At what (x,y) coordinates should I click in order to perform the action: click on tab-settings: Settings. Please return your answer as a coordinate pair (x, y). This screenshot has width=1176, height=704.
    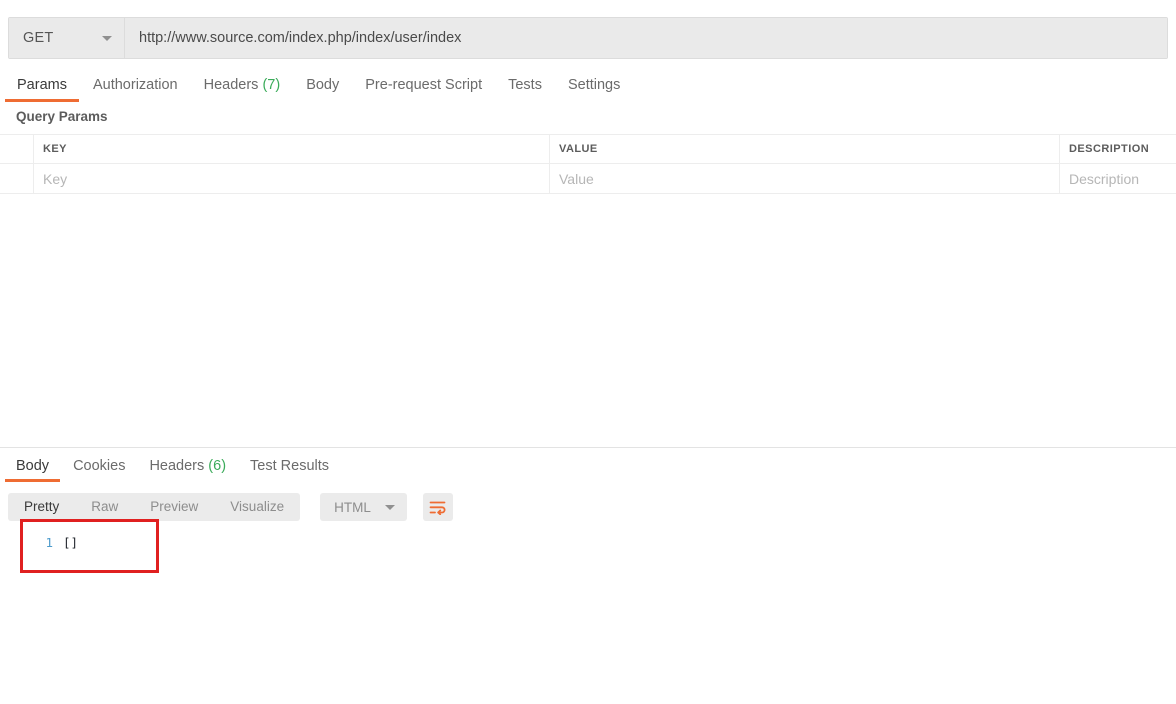
    Looking at the image, I should click on (594, 86).